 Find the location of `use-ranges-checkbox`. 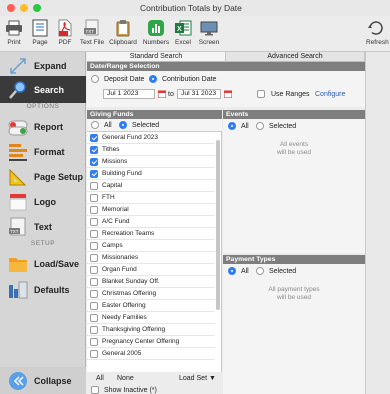

use-ranges-checkbox is located at coordinates (261, 94).